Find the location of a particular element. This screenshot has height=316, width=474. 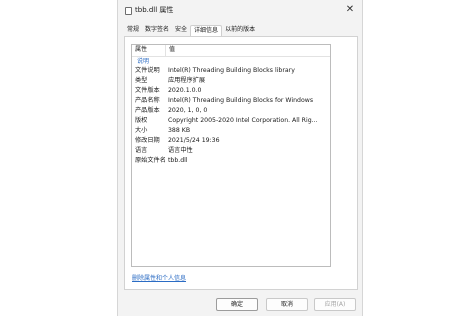

file-icon is located at coordinates (128, 11).